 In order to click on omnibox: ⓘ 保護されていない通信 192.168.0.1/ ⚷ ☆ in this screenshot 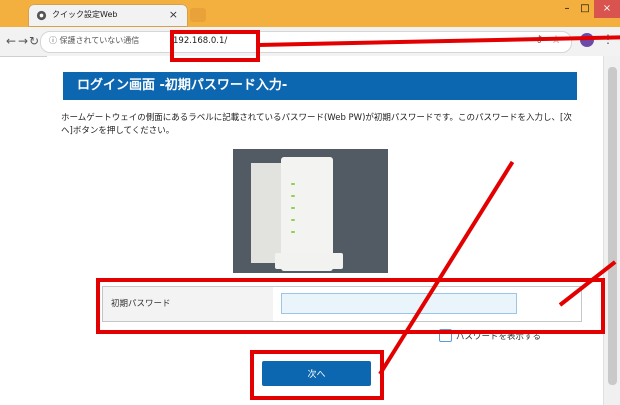, I will do `click(306, 42)`.